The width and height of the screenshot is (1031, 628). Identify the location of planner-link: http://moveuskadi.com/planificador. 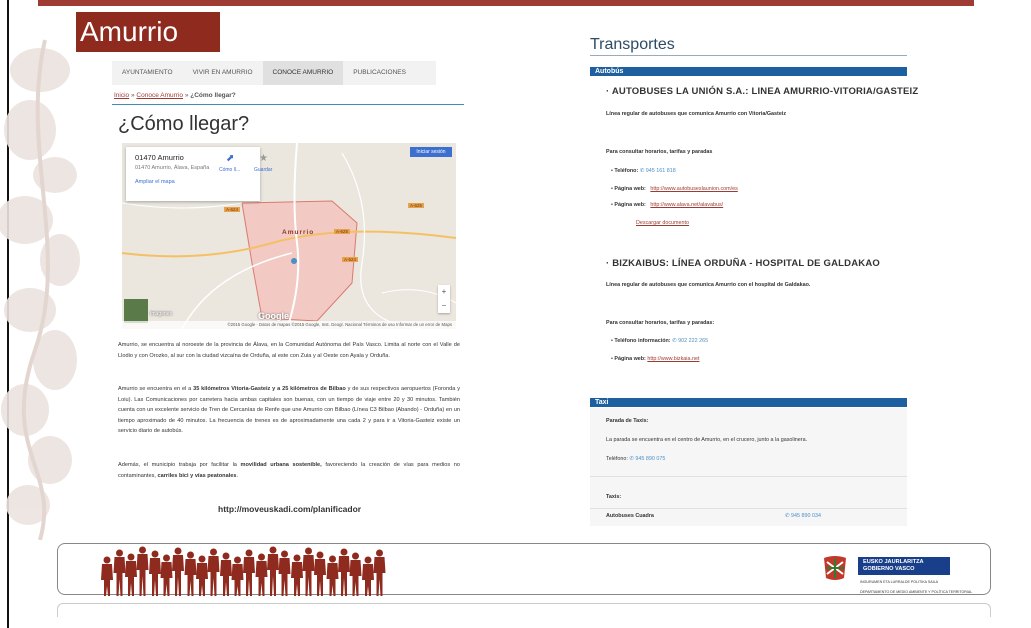
(289, 509).